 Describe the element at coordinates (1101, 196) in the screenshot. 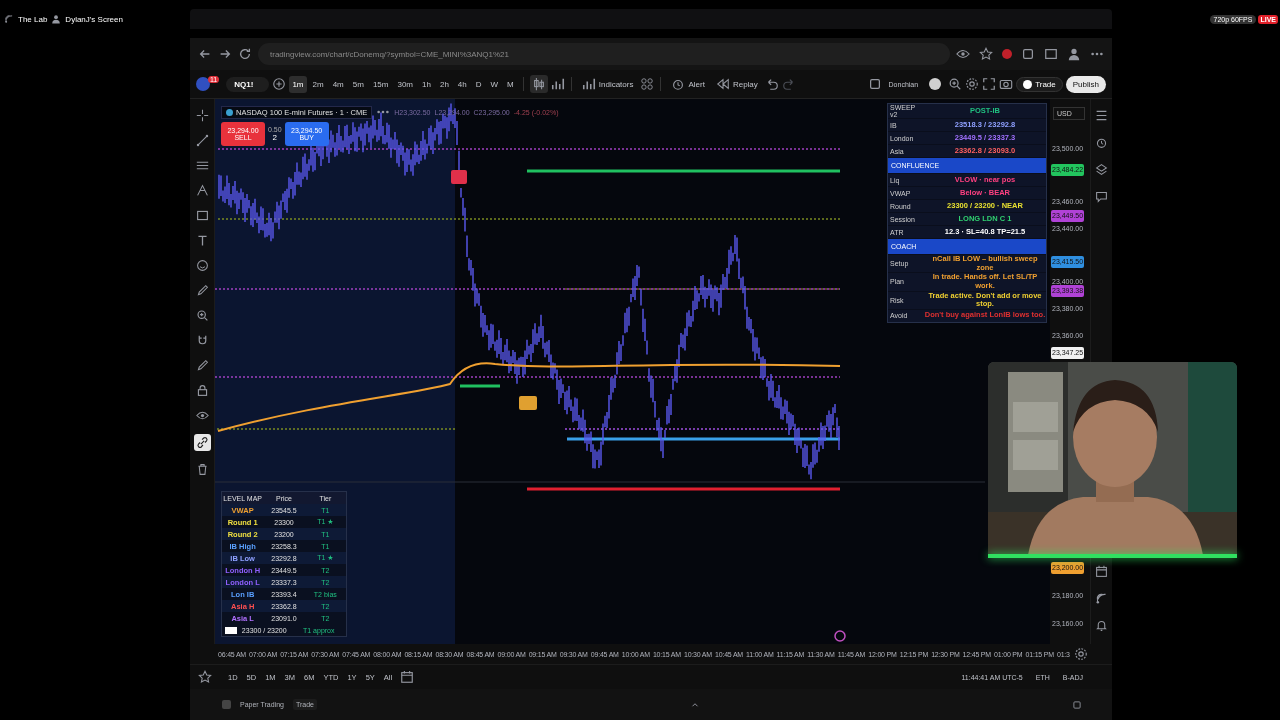

I see `chat-icon` at that location.